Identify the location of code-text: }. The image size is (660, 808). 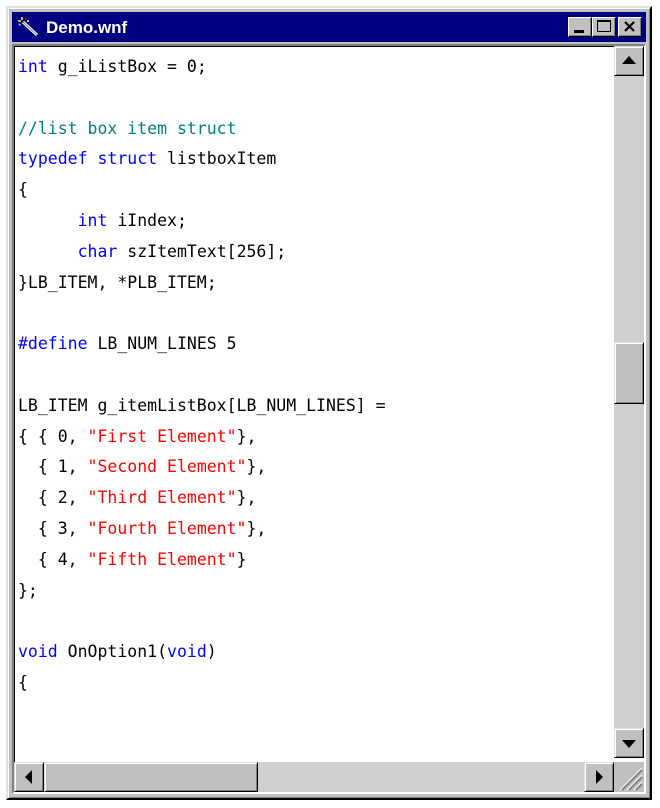
(241, 559).